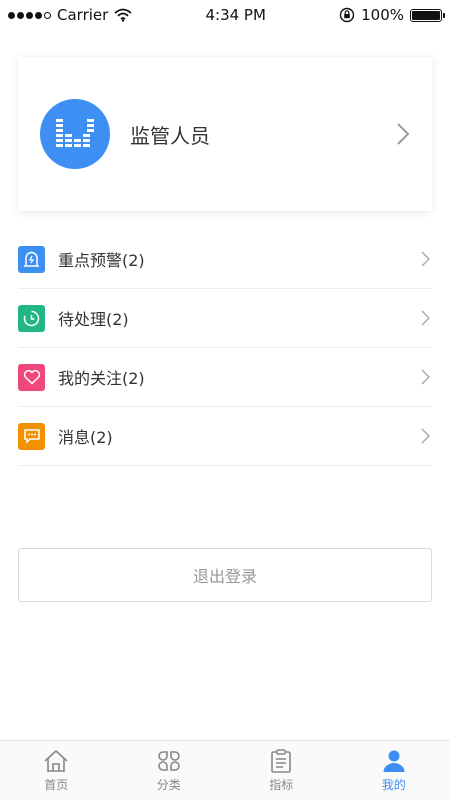 The height and width of the screenshot is (800, 450). What do you see at coordinates (281, 784) in the screenshot?
I see `tab-label: 指标` at bounding box center [281, 784].